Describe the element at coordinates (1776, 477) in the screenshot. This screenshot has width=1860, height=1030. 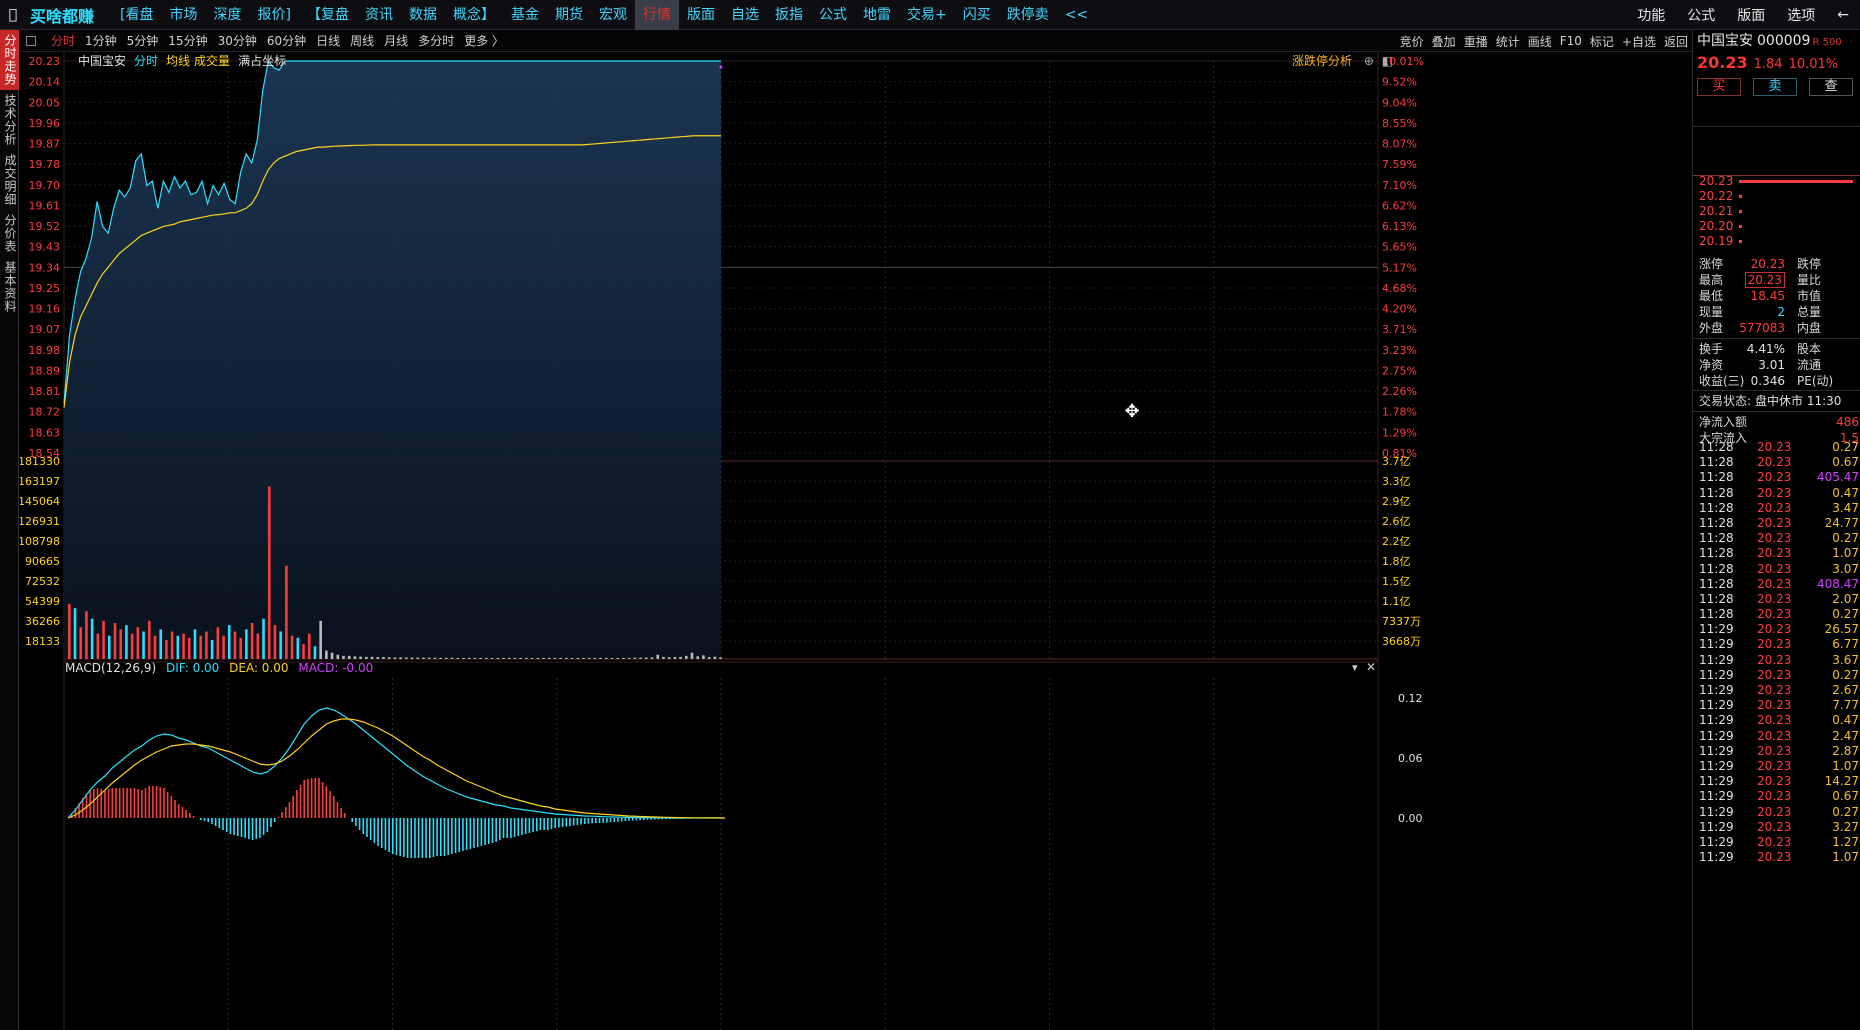
I see `tick-row: 11:28 20.23 405.47` at that location.